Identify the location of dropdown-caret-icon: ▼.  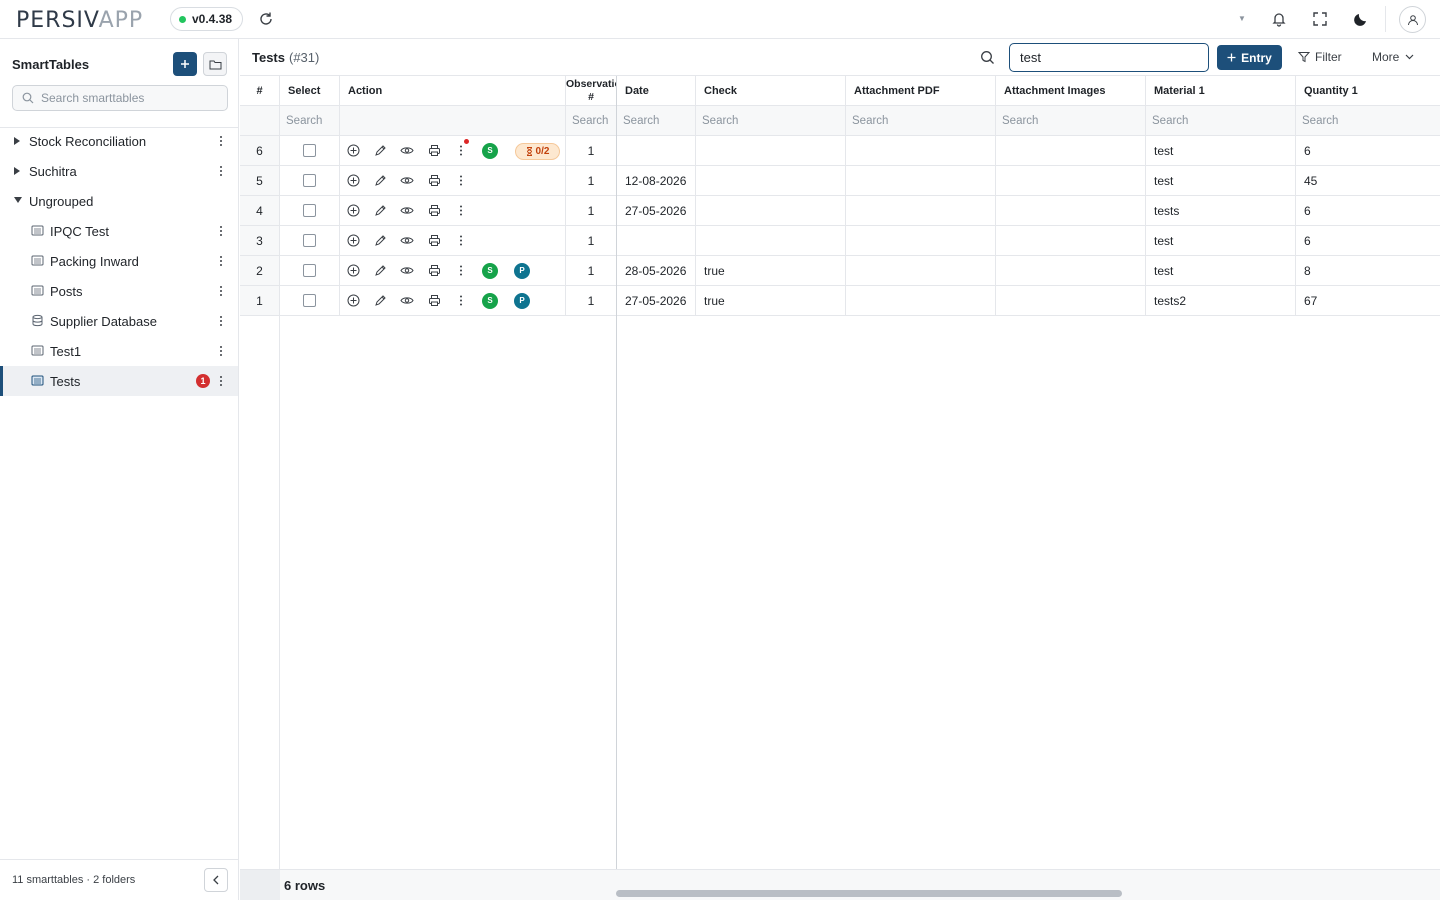
(1242, 18).